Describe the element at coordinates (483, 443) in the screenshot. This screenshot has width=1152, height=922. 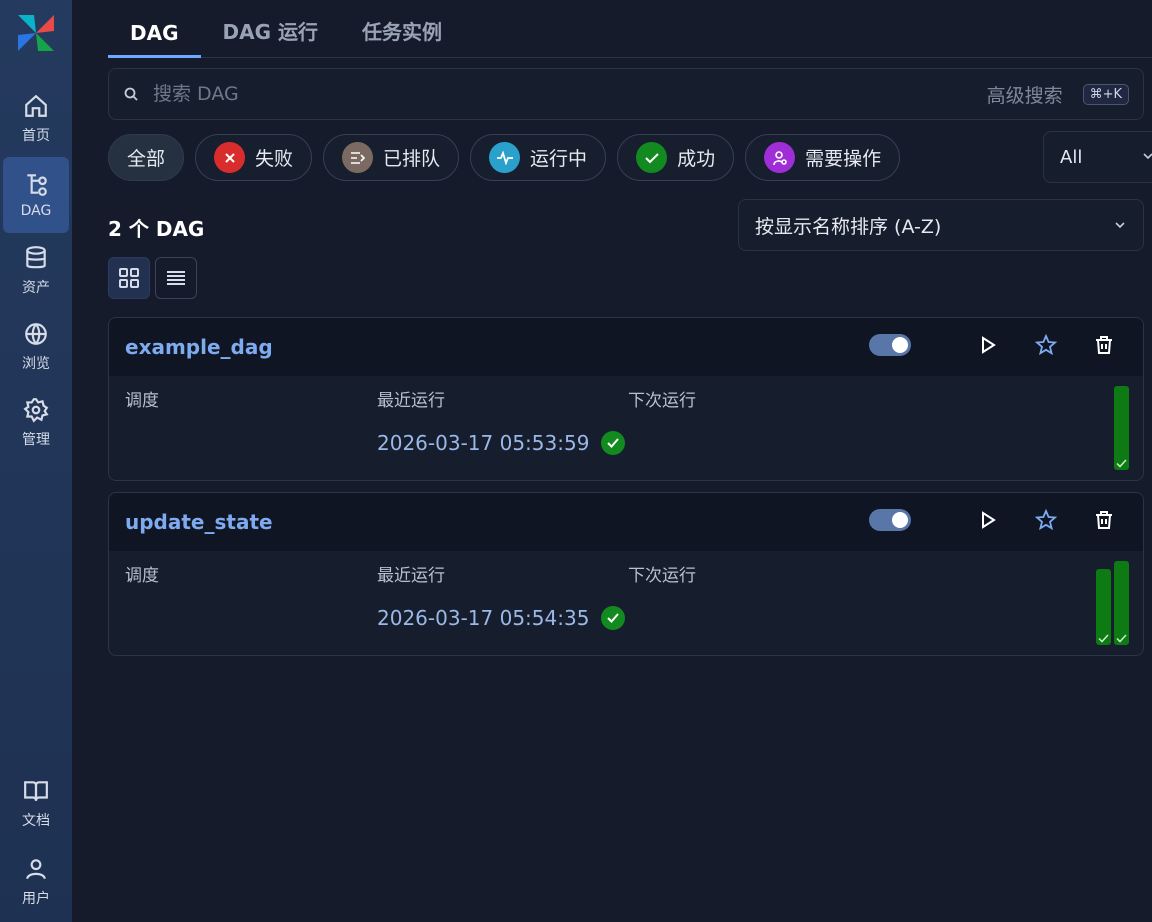
I see `latest-run-timestamp: 2026-03-17 05:53:59` at that location.